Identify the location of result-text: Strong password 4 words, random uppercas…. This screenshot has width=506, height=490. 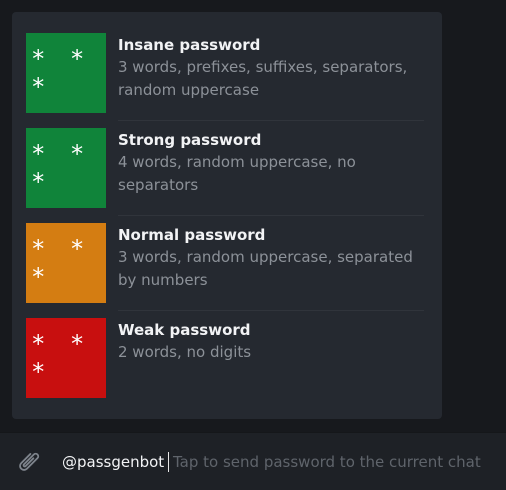
(271, 163).